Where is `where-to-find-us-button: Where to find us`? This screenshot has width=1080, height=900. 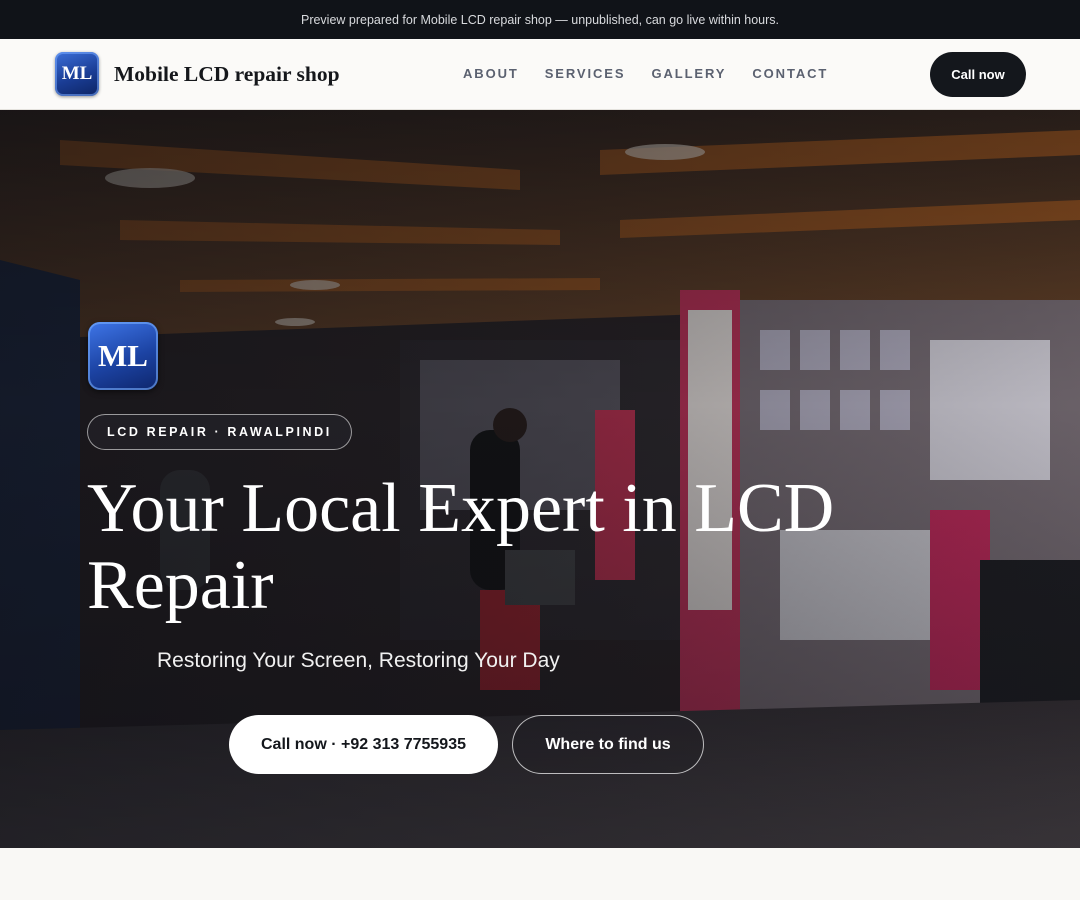
where-to-find-us-button: Where to find us is located at coordinates (608, 744).